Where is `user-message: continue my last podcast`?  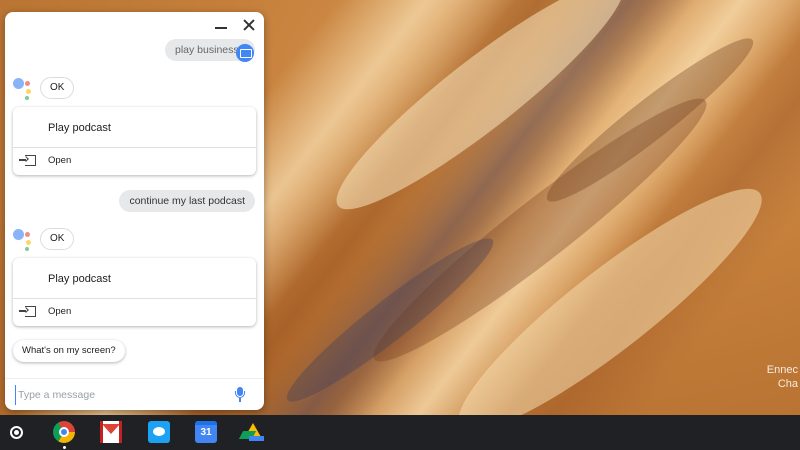 user-message: continue my last podcast is located at coordinates (187, 201).